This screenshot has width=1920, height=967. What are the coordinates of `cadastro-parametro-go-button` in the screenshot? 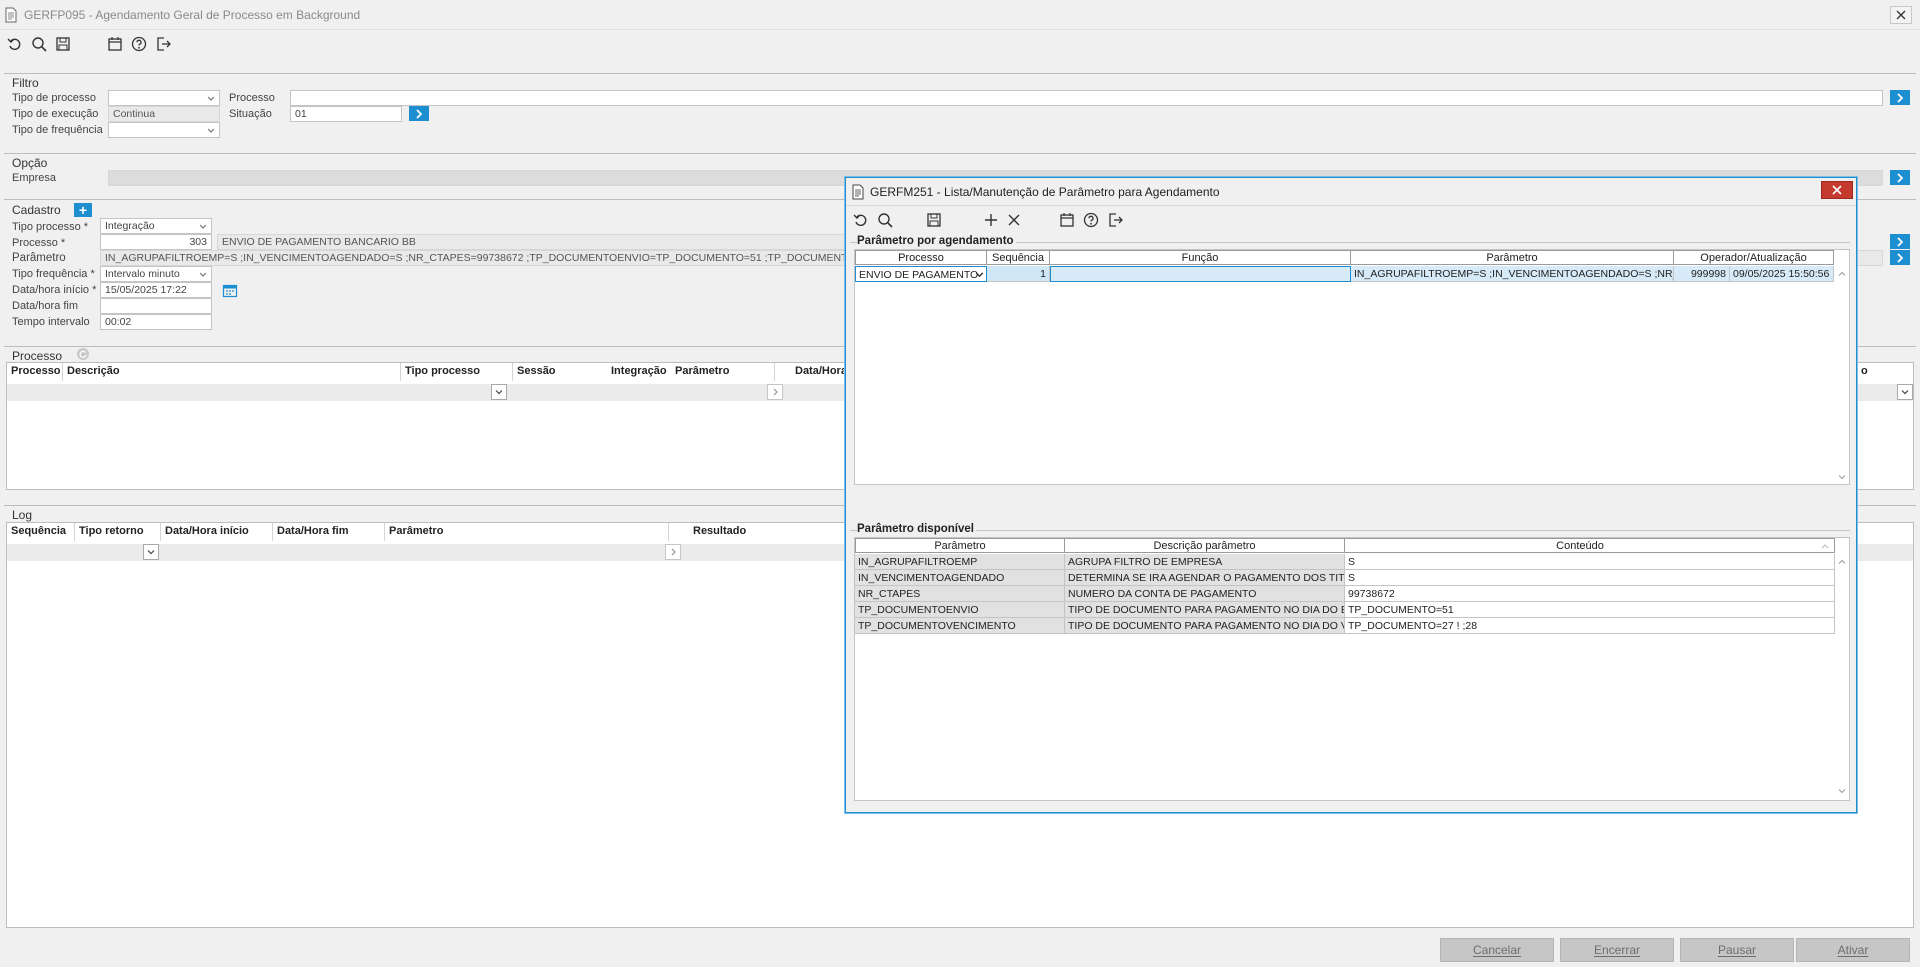 It's located at (1900, 257).